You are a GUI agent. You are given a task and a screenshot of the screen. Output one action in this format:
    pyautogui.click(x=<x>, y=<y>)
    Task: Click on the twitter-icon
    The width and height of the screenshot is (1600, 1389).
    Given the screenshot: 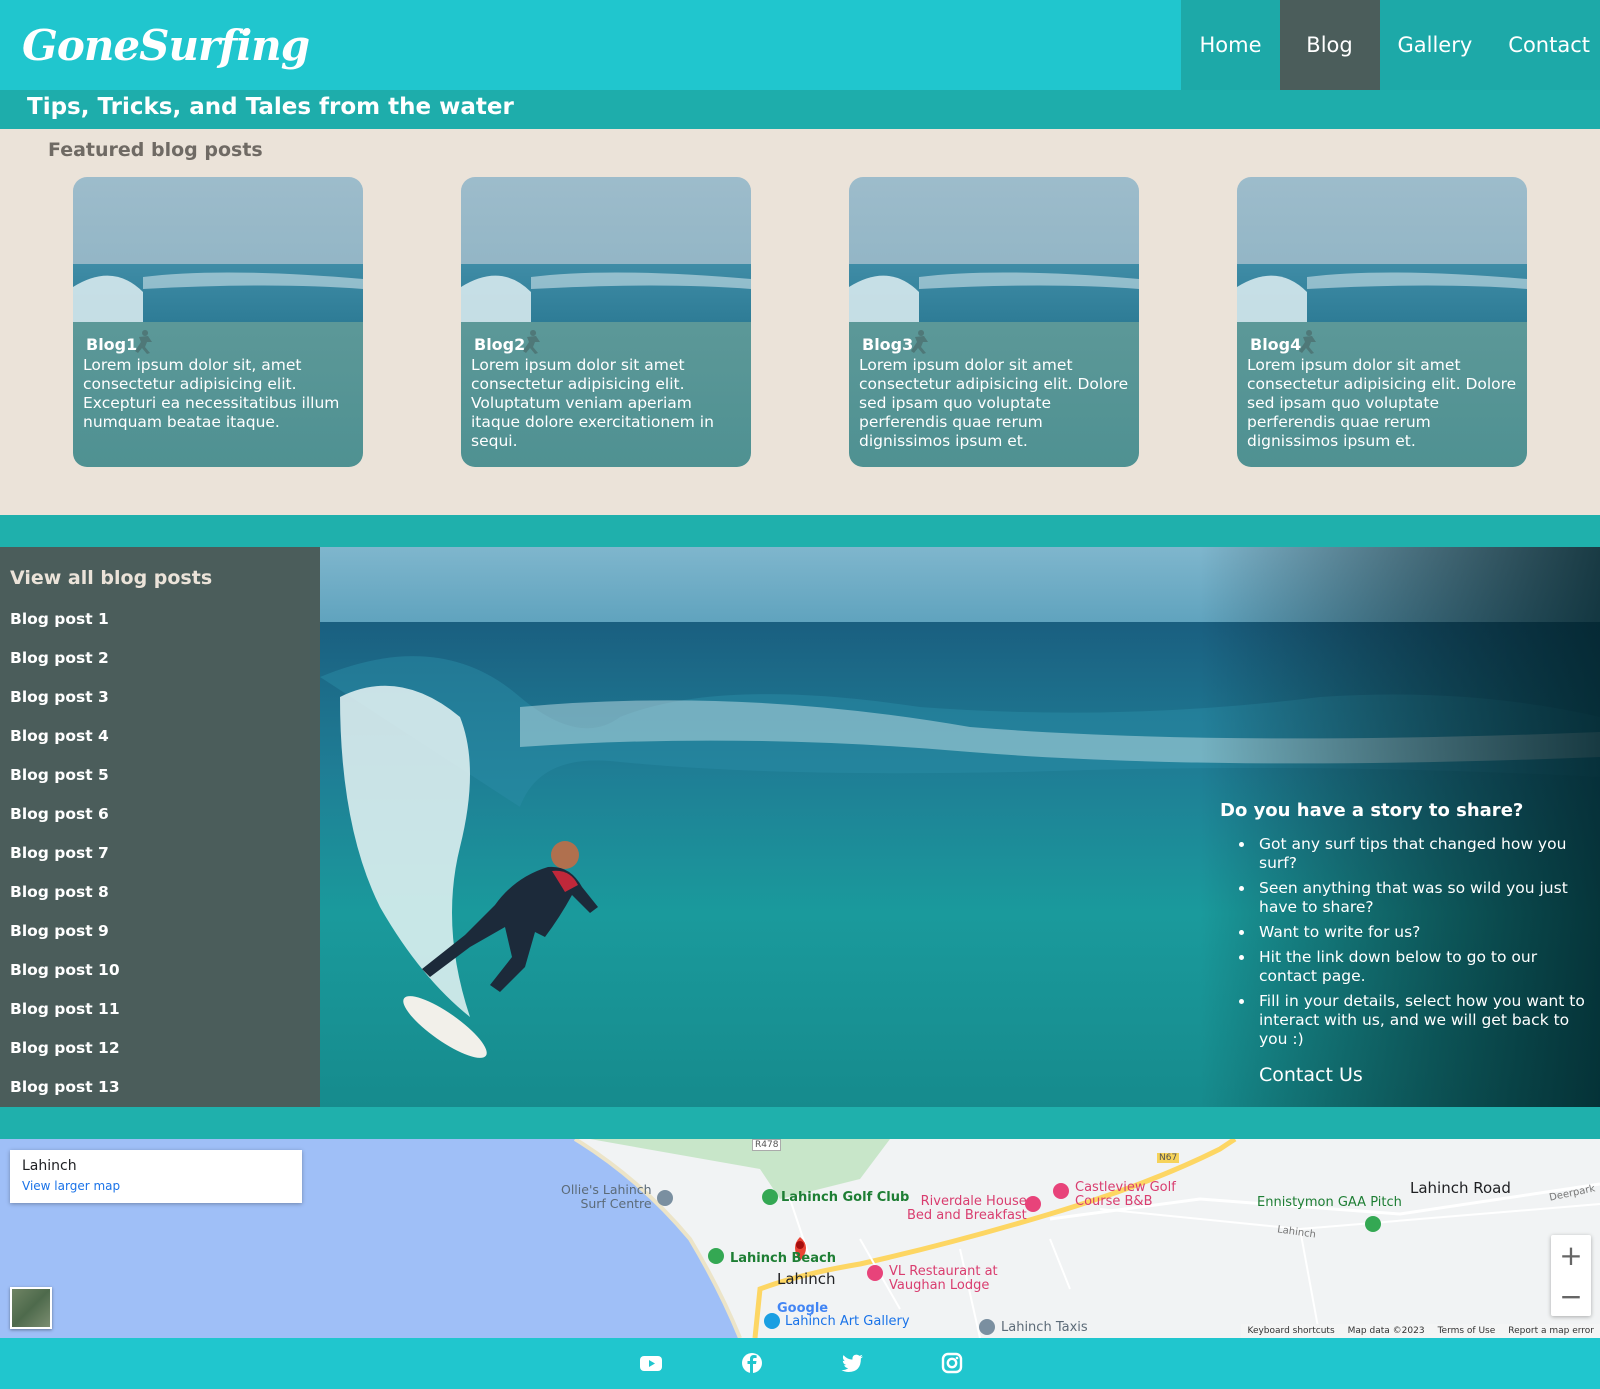 What is the action you would take?
    pyautogui.click(x=852, y=1363)
    